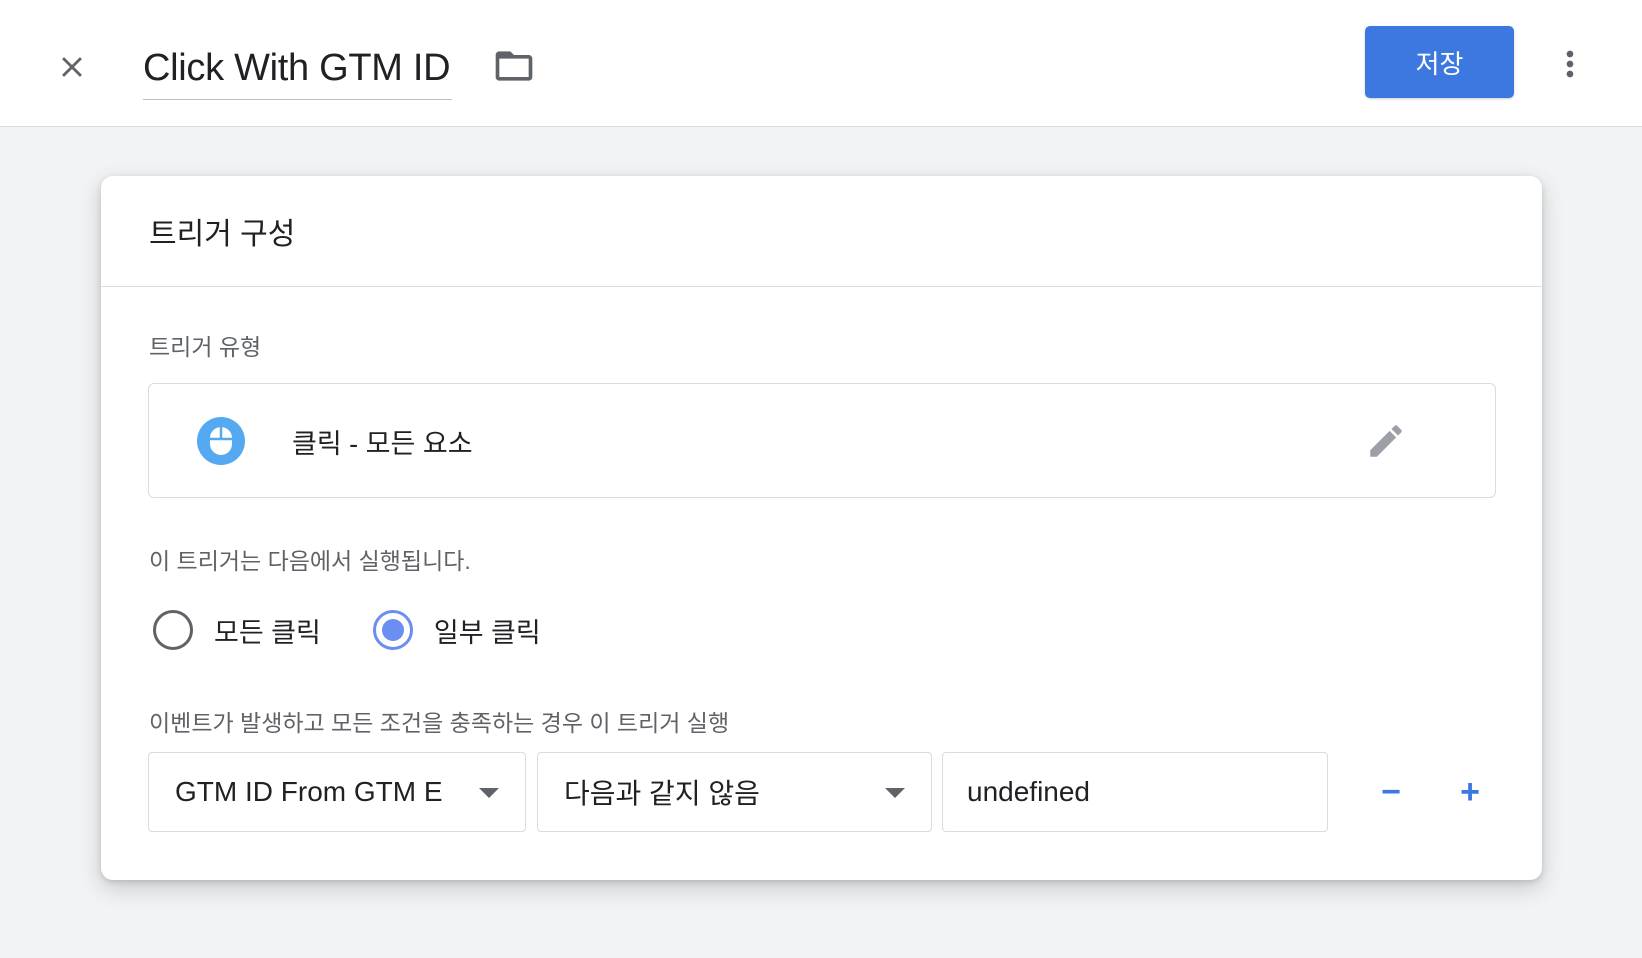 The height and width of the screenshot is (958, 1642). Describe the element at coordinates (1391, 792) in the screenshot. I see `remove-condition-button: −` at that location.